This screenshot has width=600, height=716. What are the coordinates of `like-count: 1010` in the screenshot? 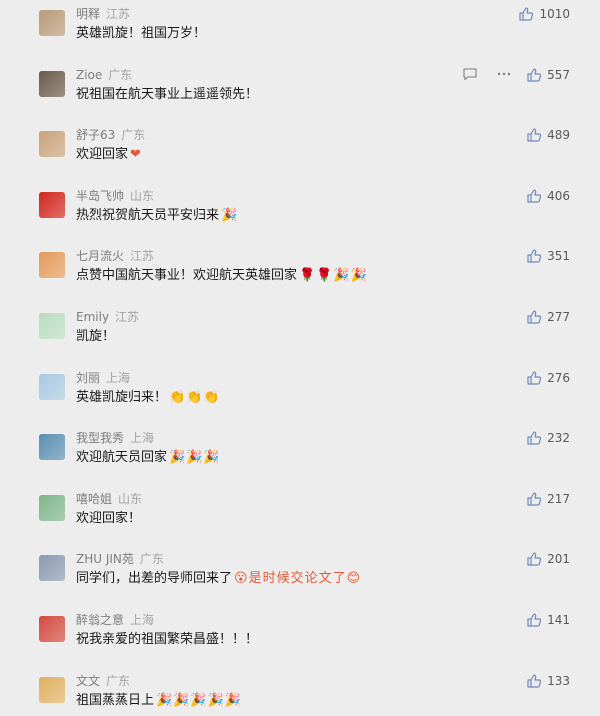 It's located at (554, 14).